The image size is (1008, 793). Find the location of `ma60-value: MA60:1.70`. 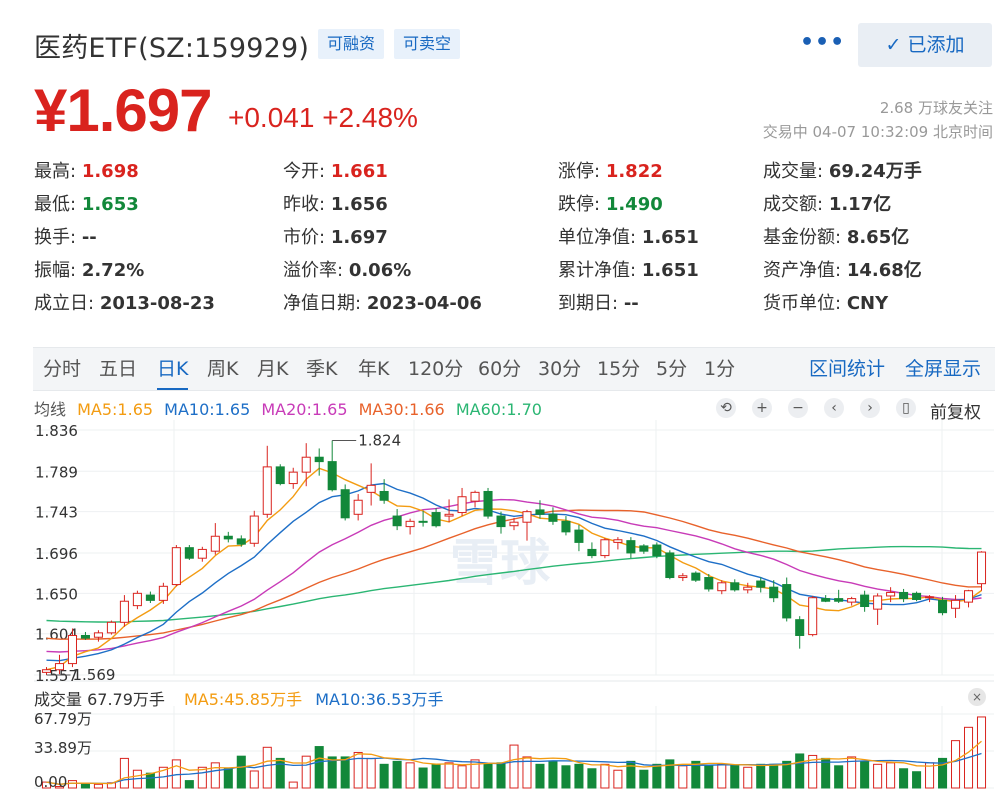

ma60-value: MA60:1.70 is located at coordinates (498, 409).